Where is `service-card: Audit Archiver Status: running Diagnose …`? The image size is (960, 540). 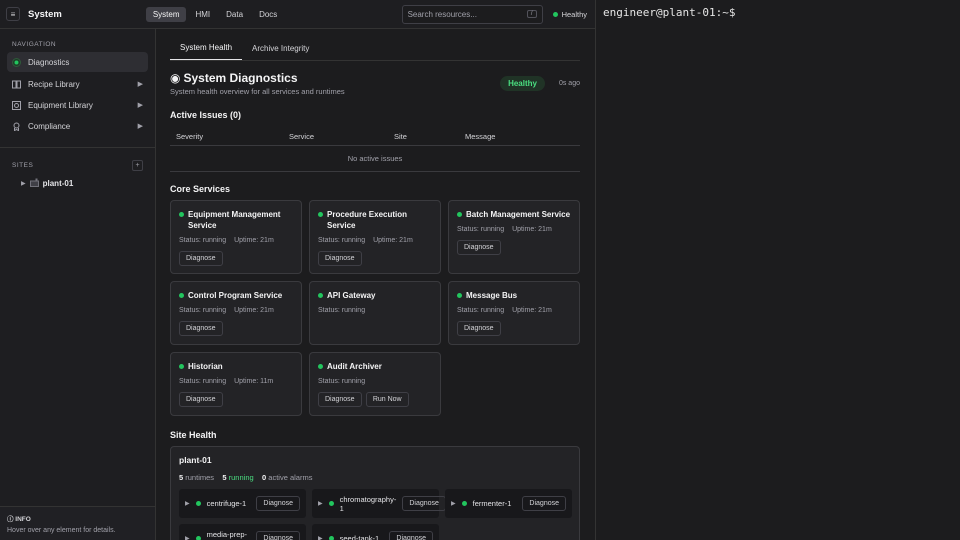 service-card: Audit Archiver Status: running Diagnose … is located at coordinates (375, 384).